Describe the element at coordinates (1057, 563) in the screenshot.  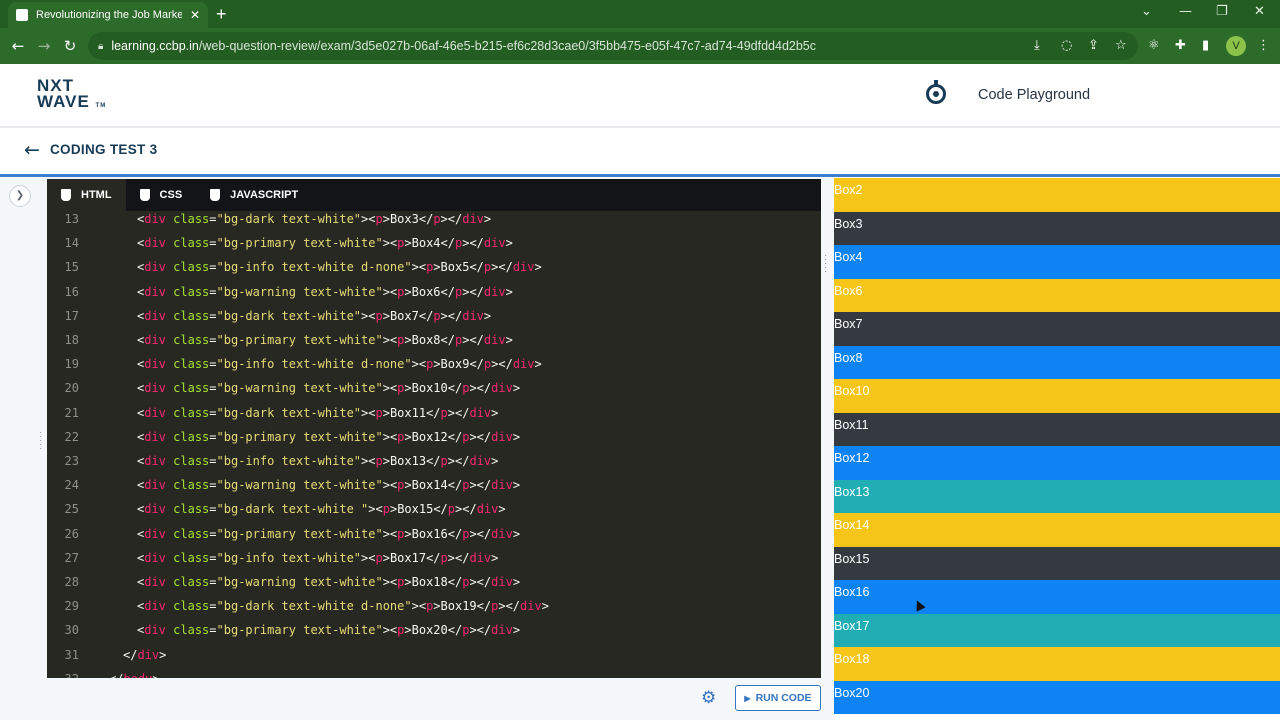
I see `preview-box: Box15` at that location.